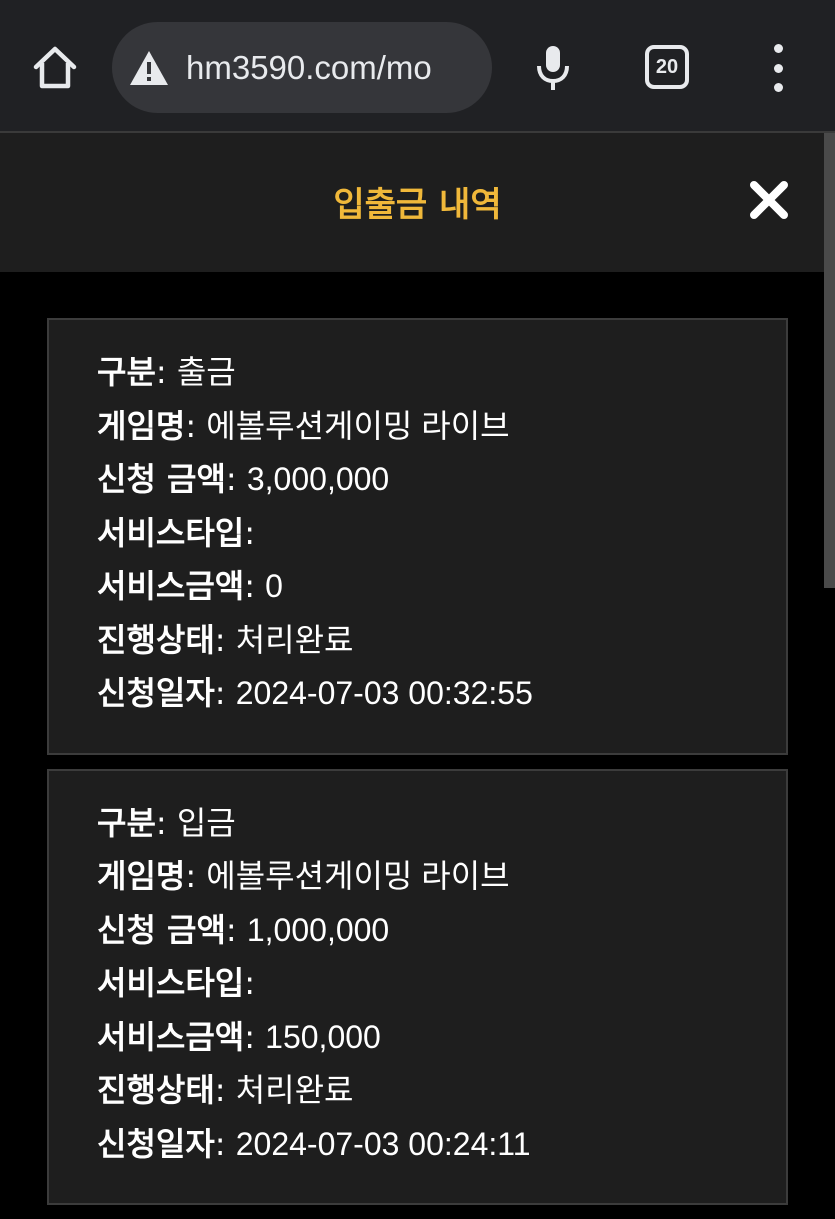 Image resolution: width=835 pixels, height=1219 pixels. Describe the element at coordinates (384, 693) in the screenshot. I see `request-date-value: 2024-07-03 00:32:55` at that location.